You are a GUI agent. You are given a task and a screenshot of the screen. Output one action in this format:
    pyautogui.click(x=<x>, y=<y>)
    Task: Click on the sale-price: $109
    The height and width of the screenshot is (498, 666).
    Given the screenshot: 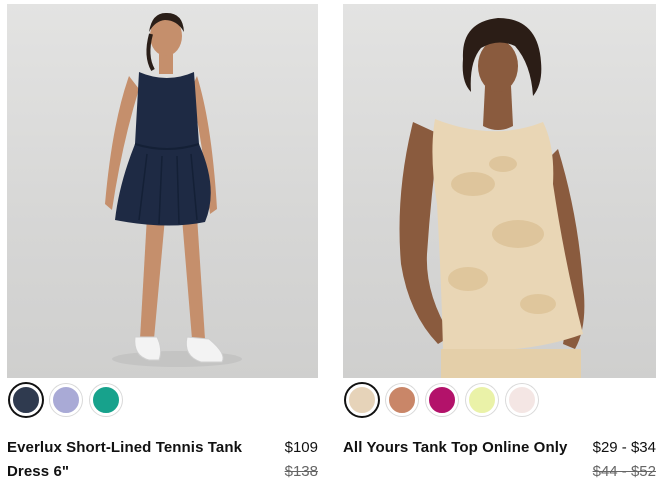 What is the action you would take?
    pyautogui.click(x=301, y=447)
    